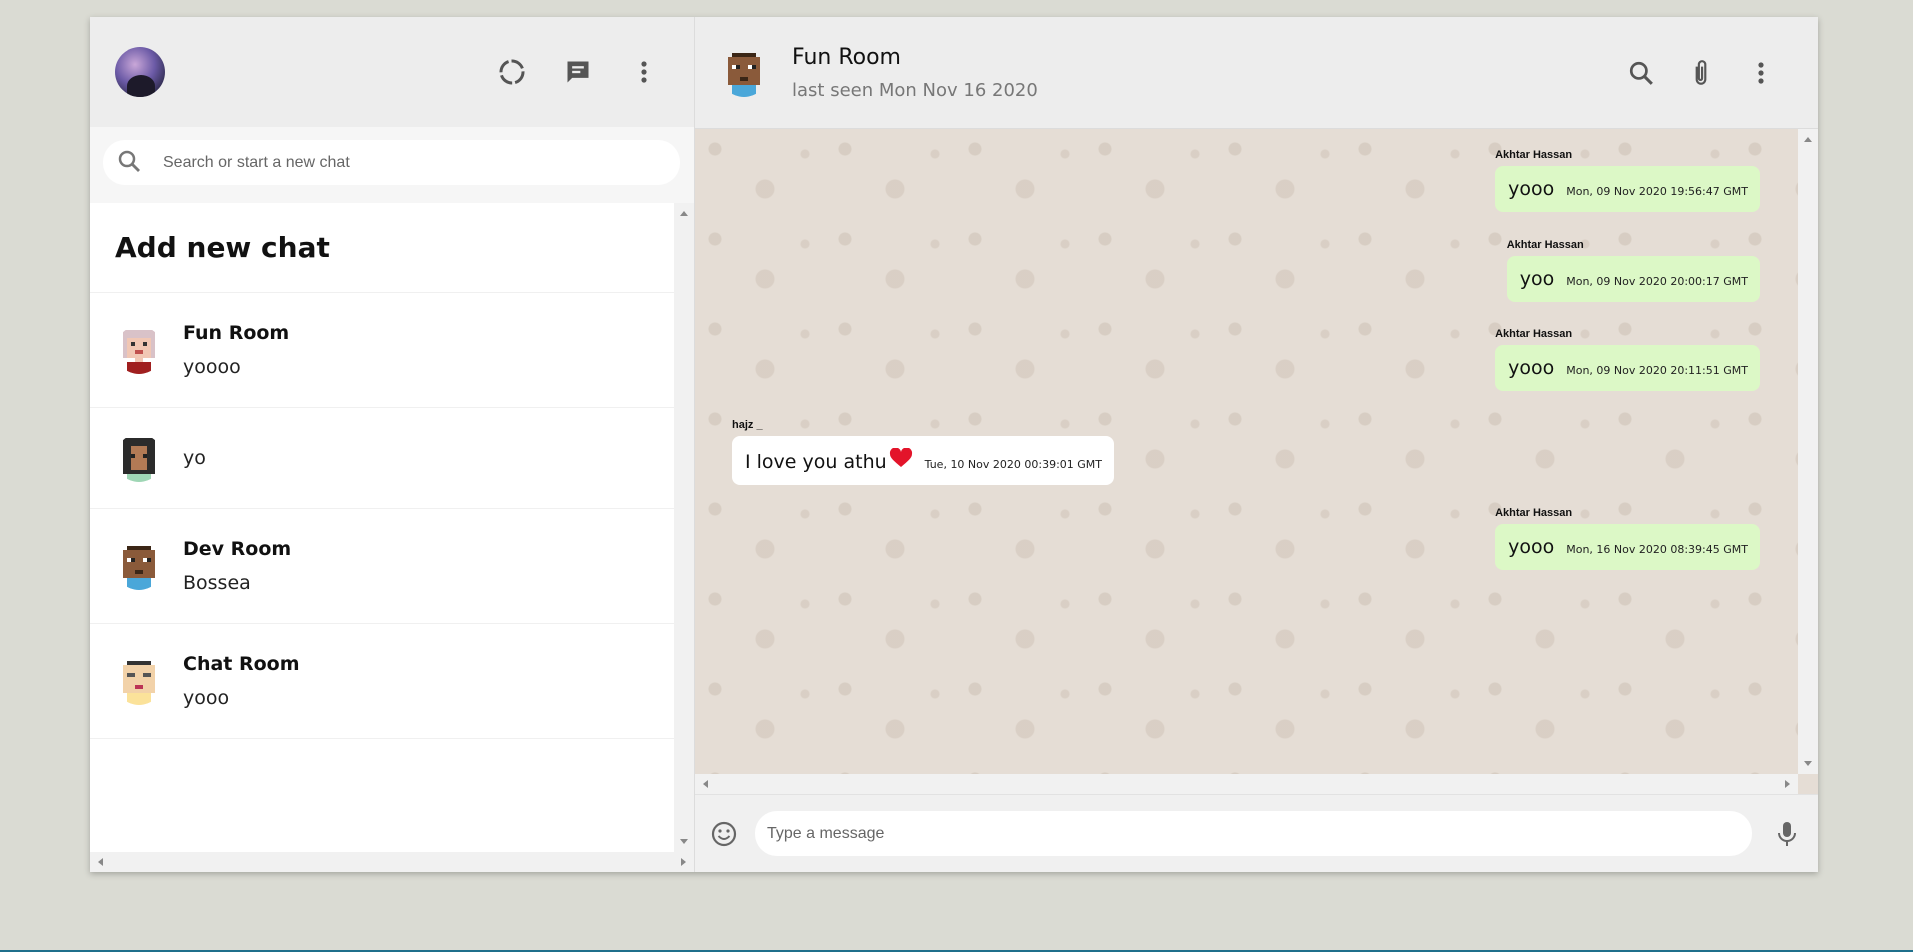 The height and width of the screenshot is (952, 1913). What do you see at coordinates (382, 248) in the screenshot?
I see `add-new-chat-button: Add new chat` at bounding box center [382, 248].